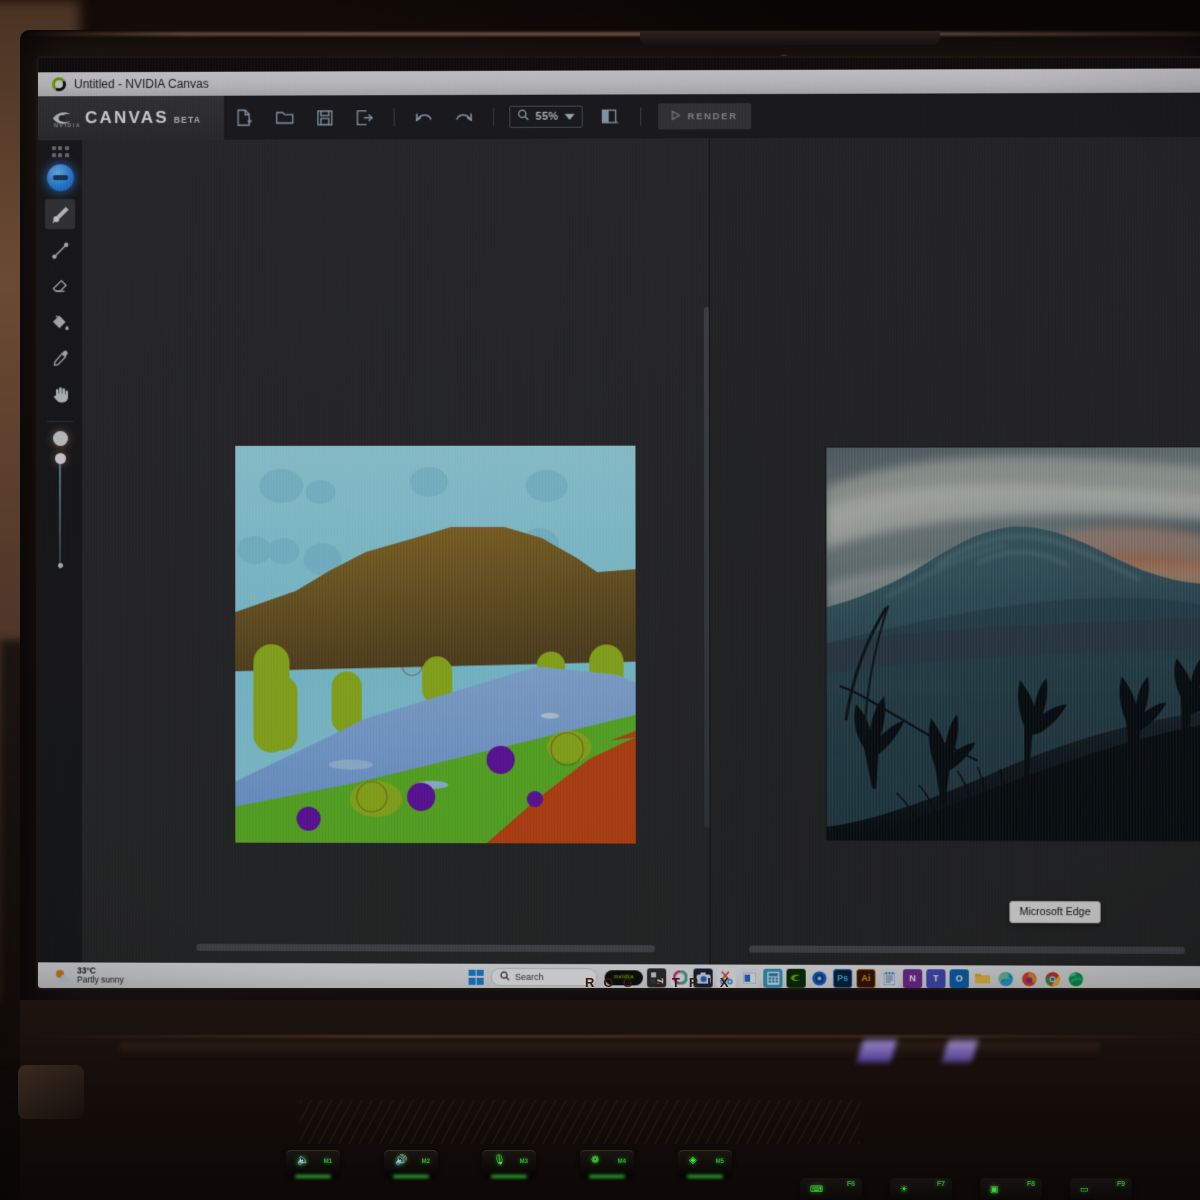 The image size is (1200, 1200). What do you see at coordinates (1075, 978) in the screenshot?
I see `taskbar-microsoft-edge` at bounding box center [1075, 978].